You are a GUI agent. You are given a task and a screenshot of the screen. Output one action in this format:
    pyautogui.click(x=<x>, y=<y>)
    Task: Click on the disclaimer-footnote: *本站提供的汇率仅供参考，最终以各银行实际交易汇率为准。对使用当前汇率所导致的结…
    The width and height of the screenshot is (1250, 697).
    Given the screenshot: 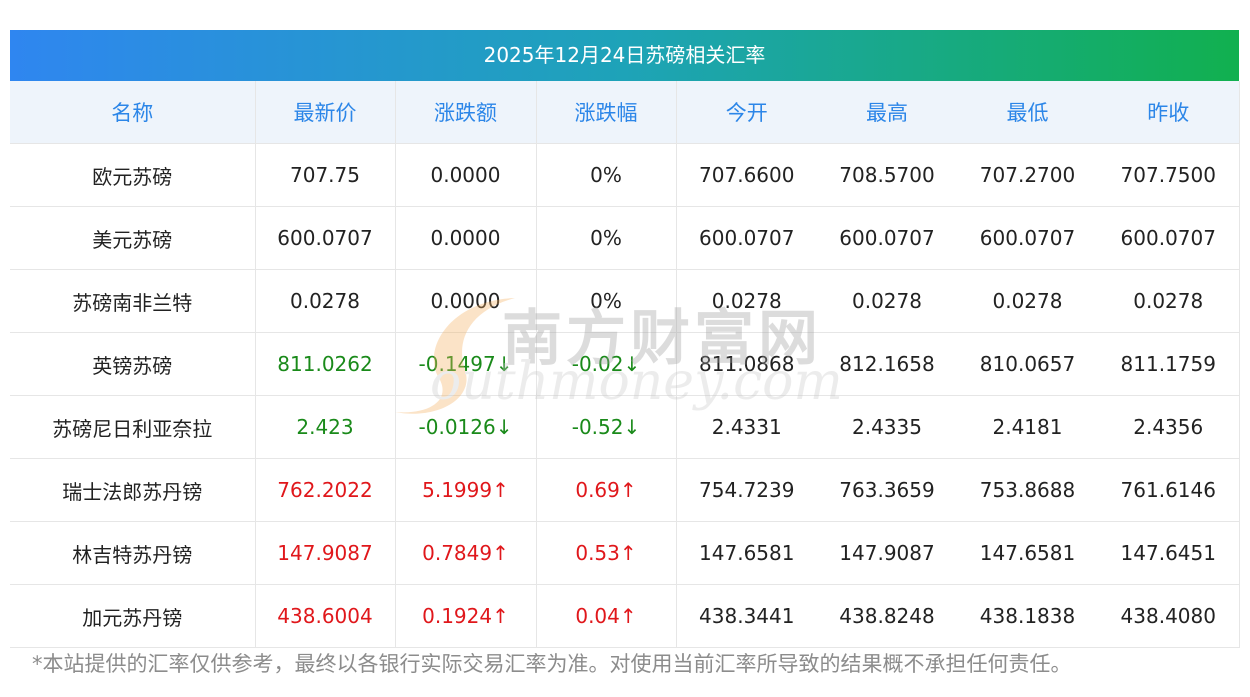 What is the action you would take?
    pyautogui.click(x=552, y=664)
    